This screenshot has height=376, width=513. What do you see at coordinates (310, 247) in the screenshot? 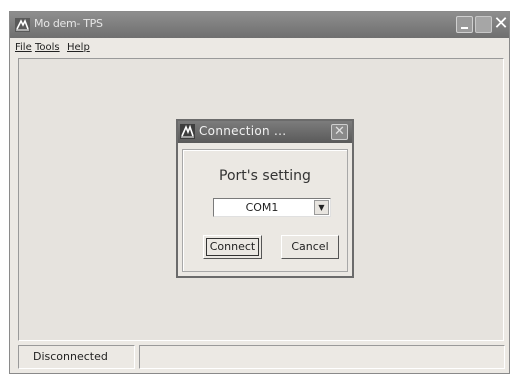
I see `cancel-button: Cancel` at bounding box center [310, 247].